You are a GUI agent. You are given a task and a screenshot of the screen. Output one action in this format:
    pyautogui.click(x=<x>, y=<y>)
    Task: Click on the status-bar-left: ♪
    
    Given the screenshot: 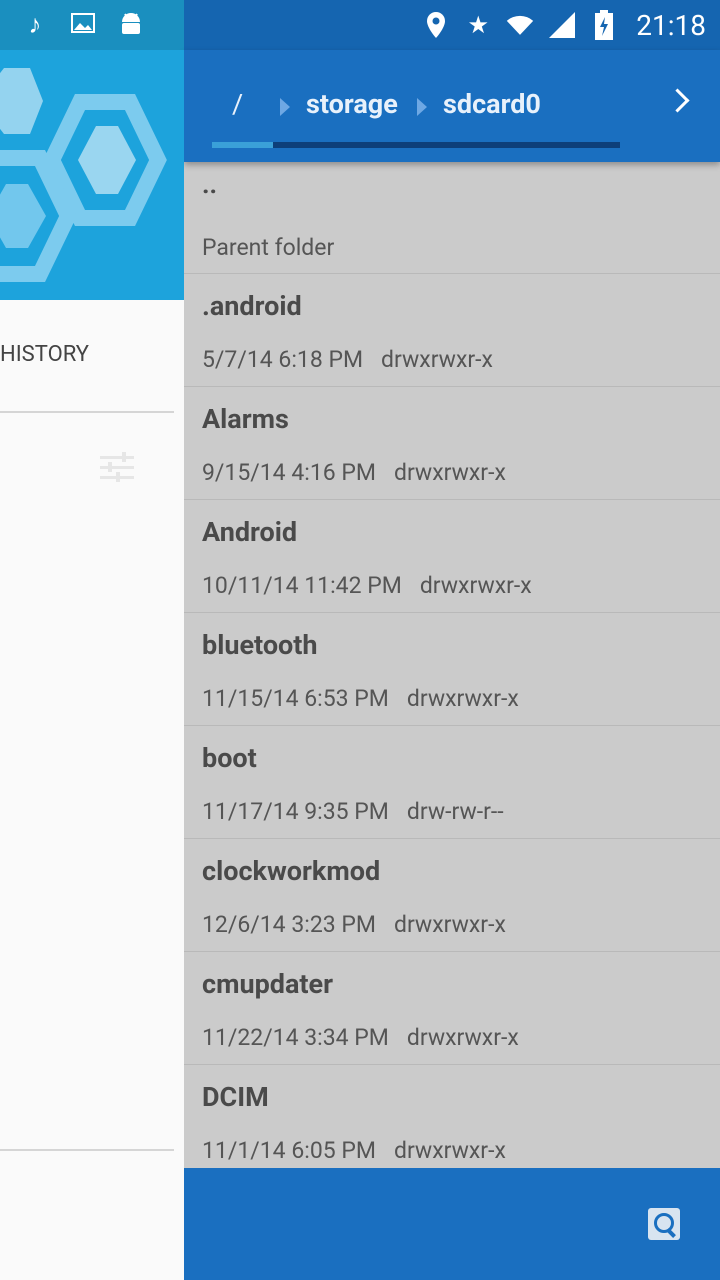 What is the action you would take?
    pyautogui.click(x=92, y=25)
    